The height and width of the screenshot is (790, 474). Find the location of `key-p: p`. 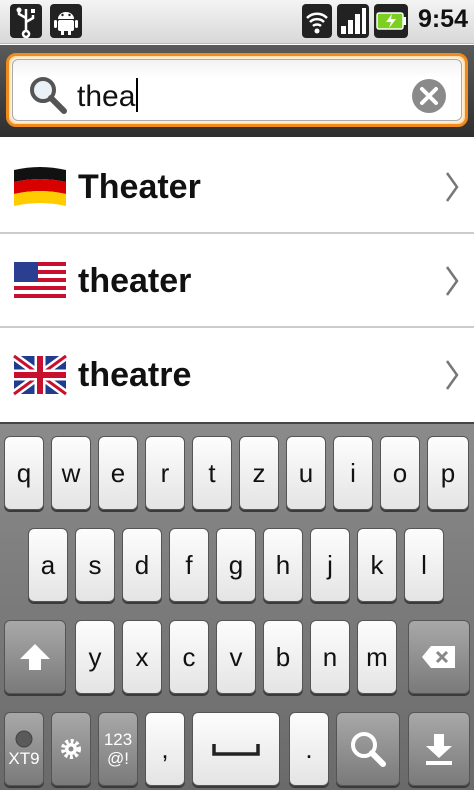

key-p: p is located at coordinates (448, 473).